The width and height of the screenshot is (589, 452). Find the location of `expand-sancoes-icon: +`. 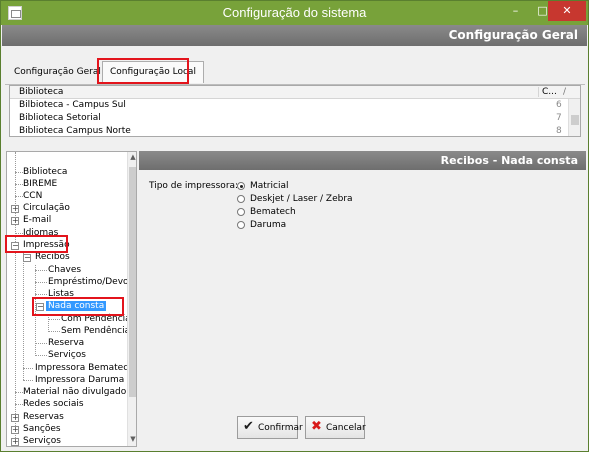

expand-sancoes-icon: + is located at coordinates (15, 430).